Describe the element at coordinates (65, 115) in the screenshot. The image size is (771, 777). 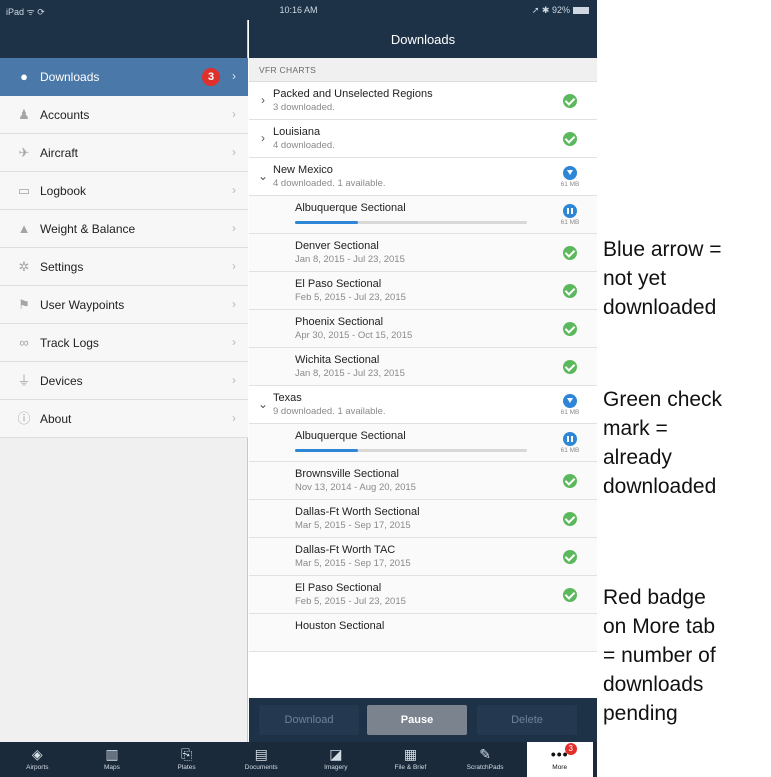
I see `sidebar-item-label: Accounts` at that location.